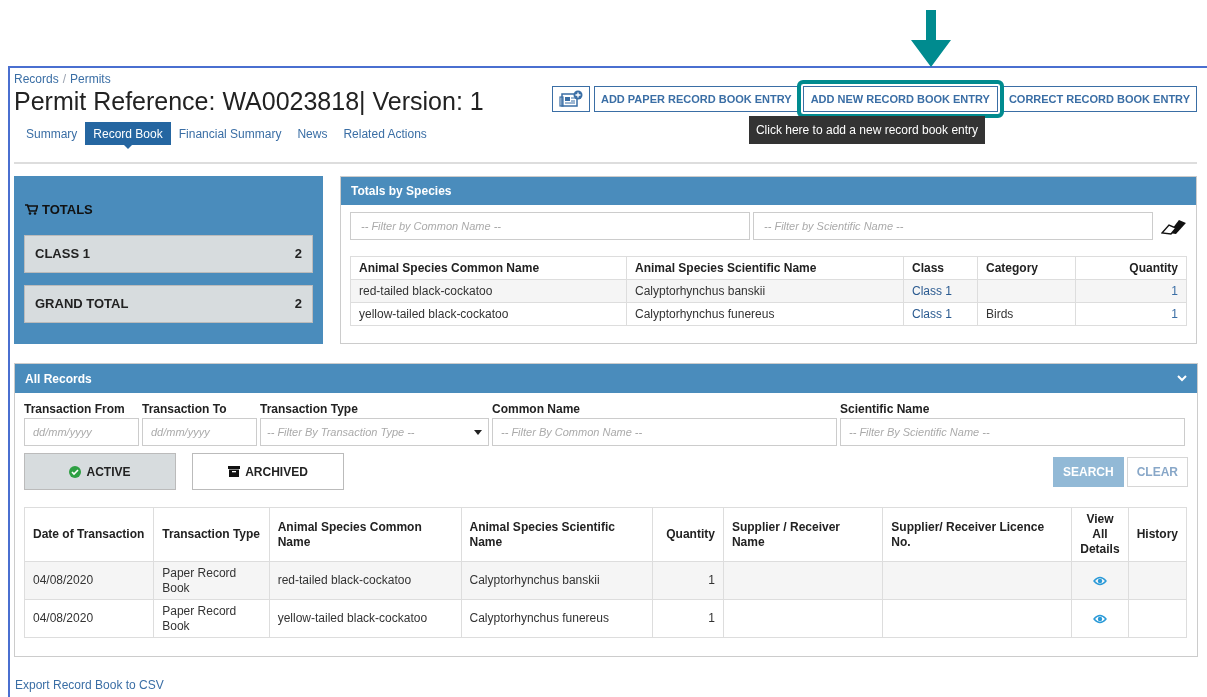 This screenshot has height=697, width=1207. What do you see at coordinates (900, 99) in the screenshot?
I see `record-entry-button: ADD NEW RECORD BOOK ENTRY` at bounding box center [900, 99].